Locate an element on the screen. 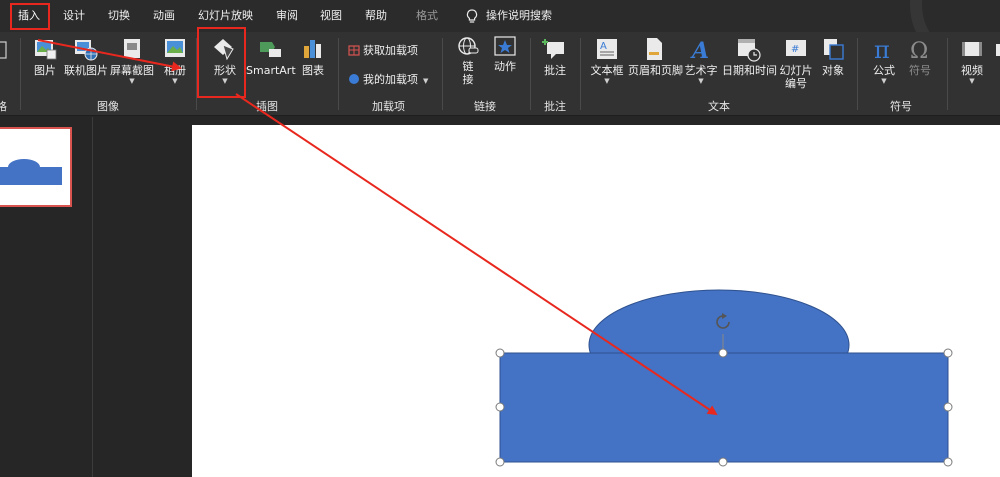  annotation-arrow-tab-to-shapes is located at coordinates (109, 55).